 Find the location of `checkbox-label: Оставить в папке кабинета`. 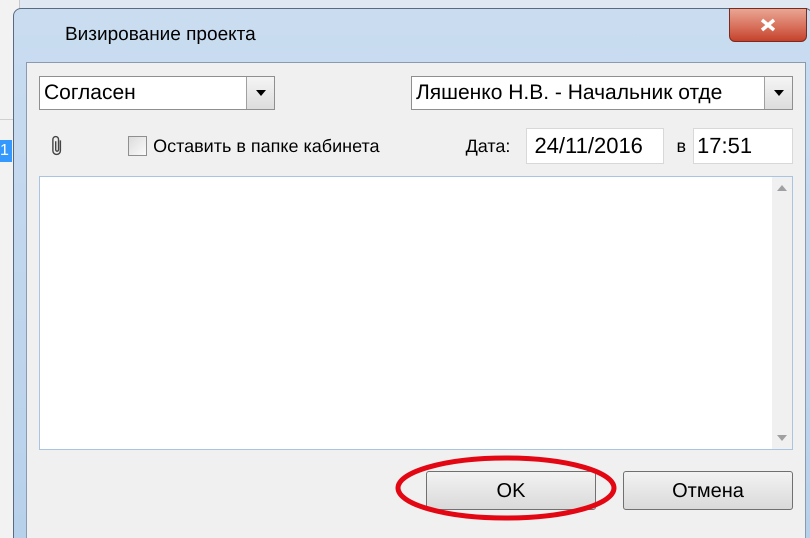

checkbox-label: Оставить в папке кабинета is located at coordinates (266, 146).